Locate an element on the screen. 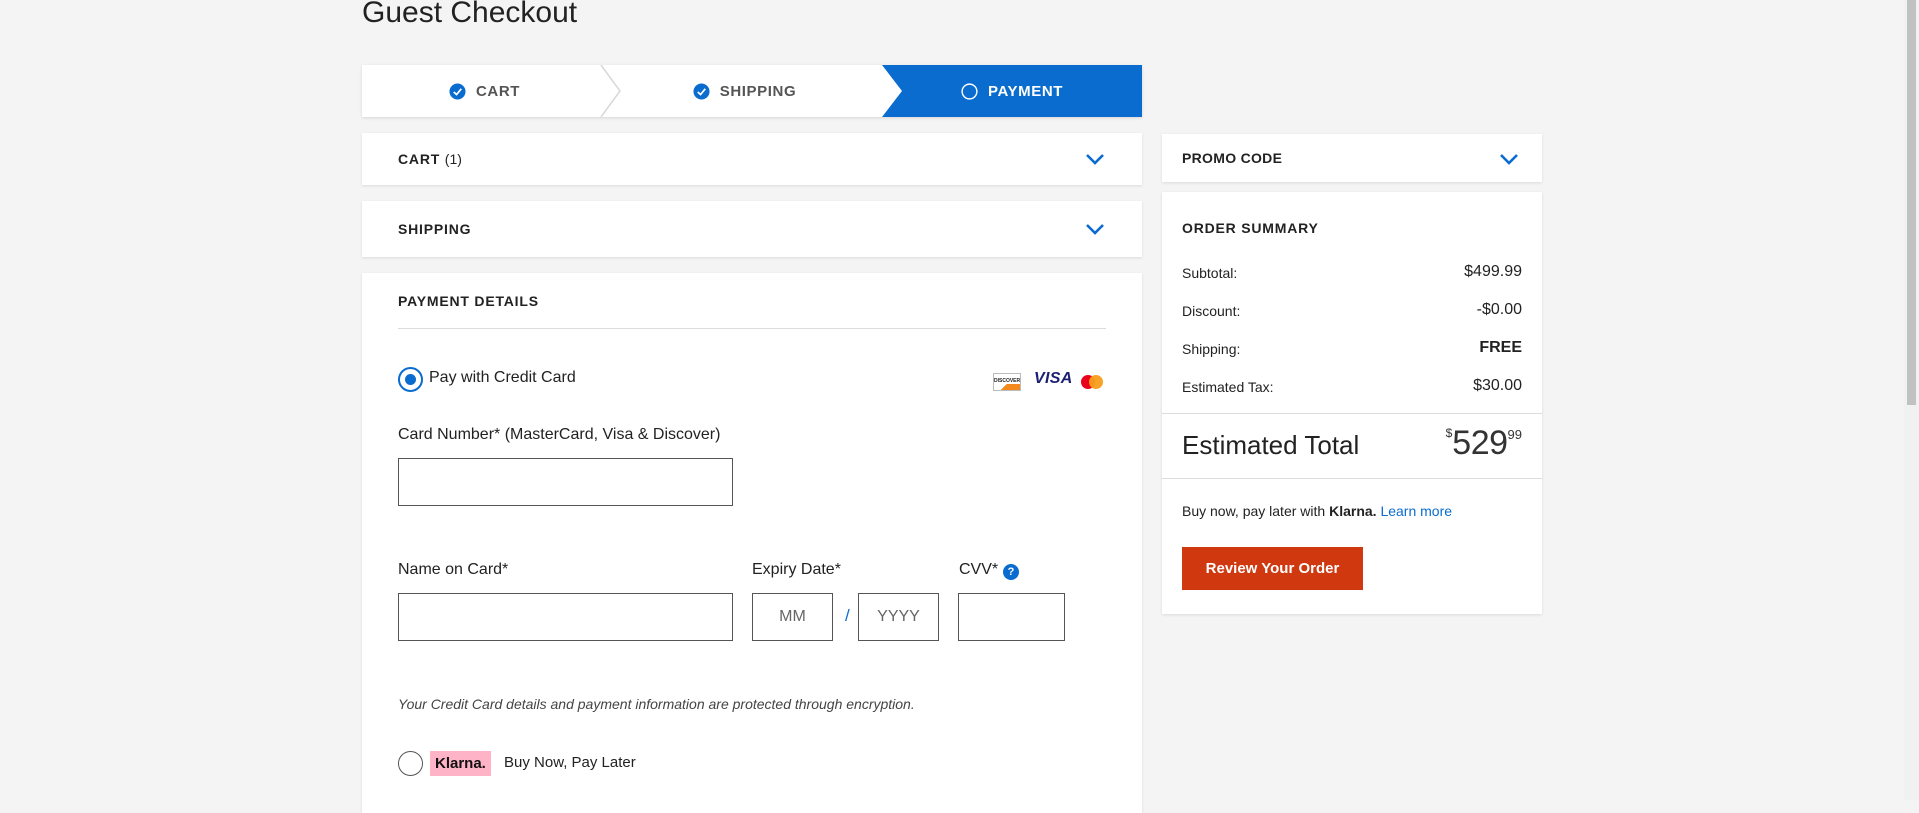 The image size is (1919, 813). cvv-input is located at coordinates (1011, 617).